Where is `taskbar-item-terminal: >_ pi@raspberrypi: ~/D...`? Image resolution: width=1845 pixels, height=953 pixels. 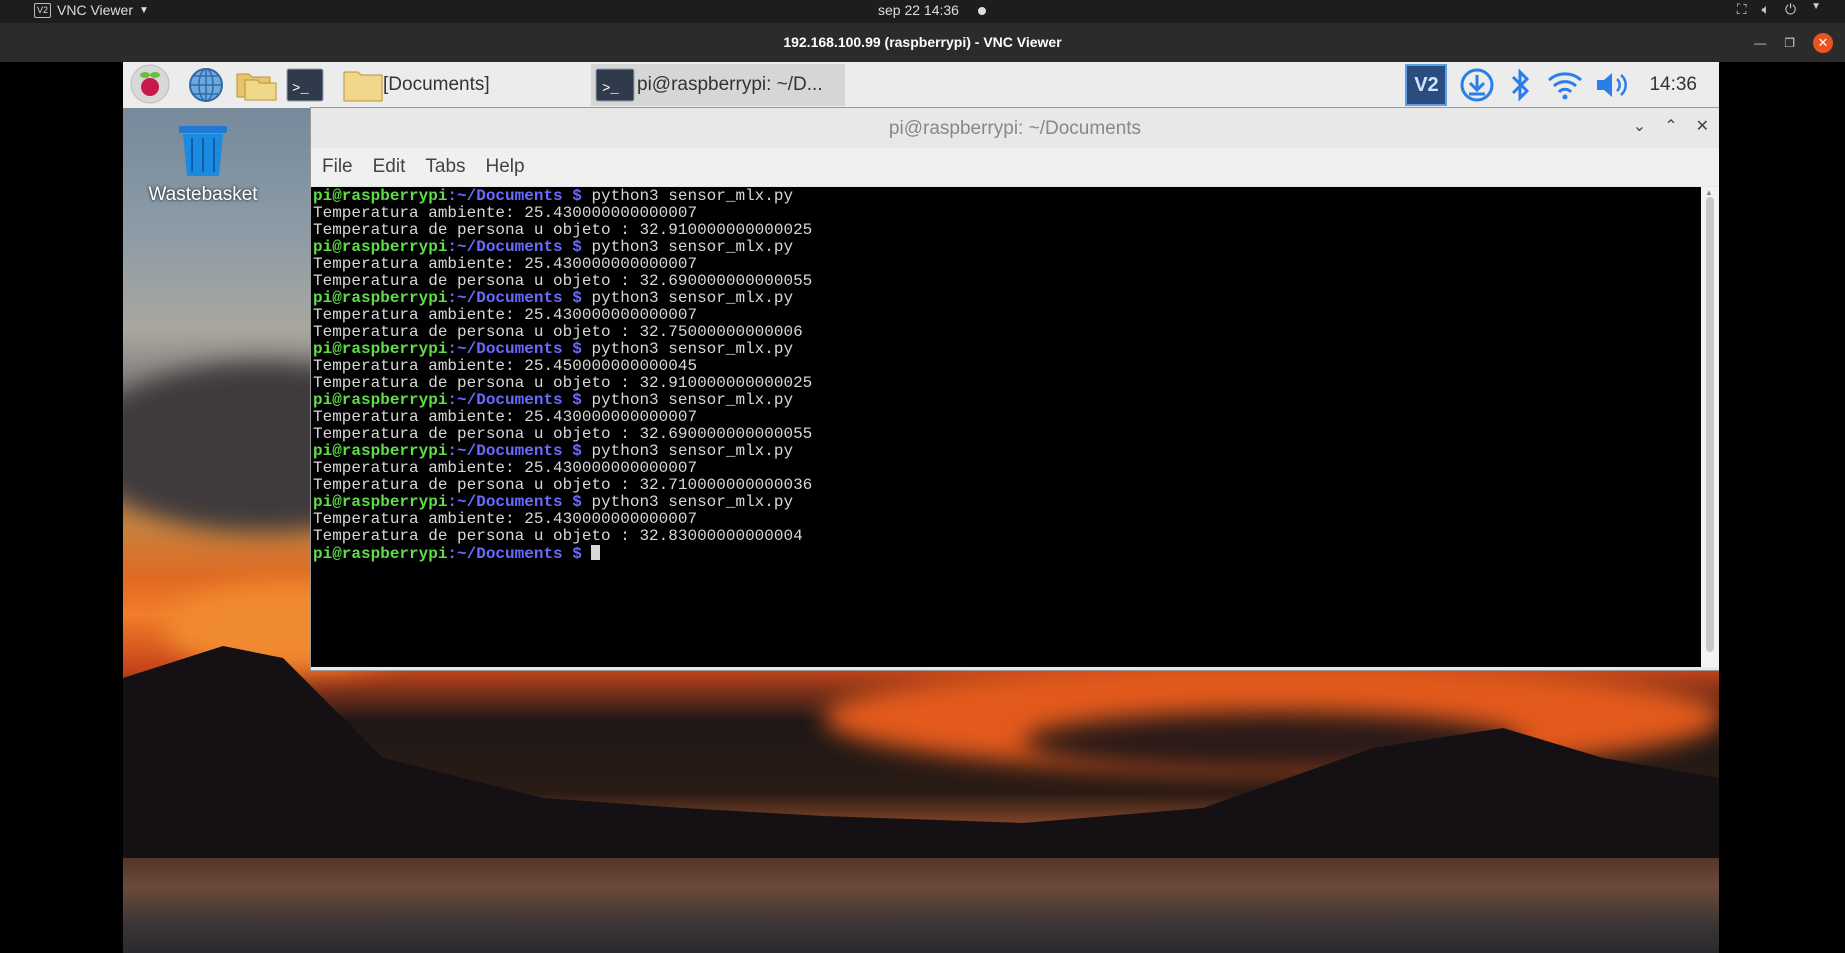 taskbar-item-terminal: >_ pi@raspberrypi: ~/D... is located at coordinates (718, 85).